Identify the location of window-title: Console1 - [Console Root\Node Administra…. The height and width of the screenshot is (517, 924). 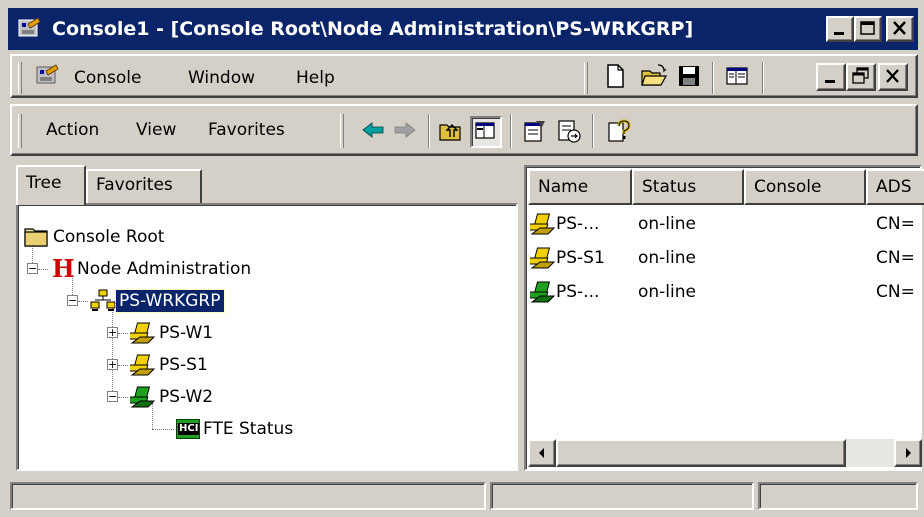
(373, 29).